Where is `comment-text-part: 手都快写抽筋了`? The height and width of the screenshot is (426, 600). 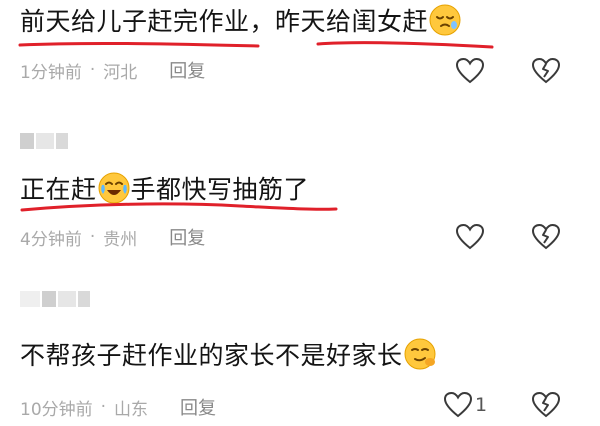 comment-text-part: 手都快写抽筋了 is located at coordinates (220, 189).